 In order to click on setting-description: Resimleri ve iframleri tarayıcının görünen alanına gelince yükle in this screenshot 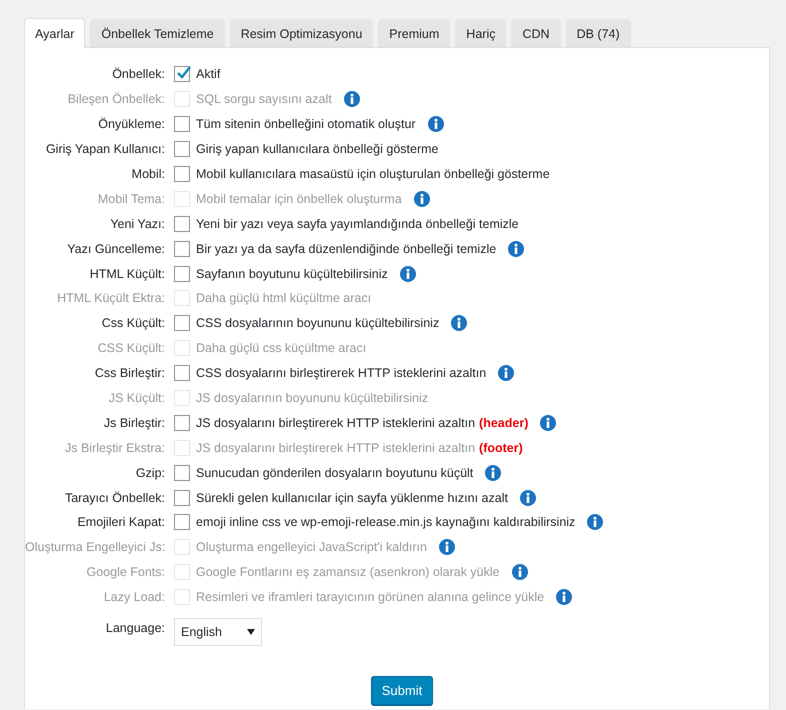, I will do `click(370, 597)`.